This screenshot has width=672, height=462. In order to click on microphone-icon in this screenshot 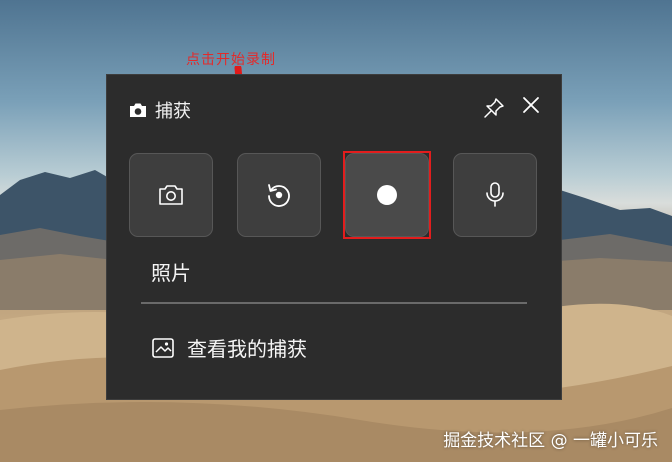, I will do `click(495, 194)`.